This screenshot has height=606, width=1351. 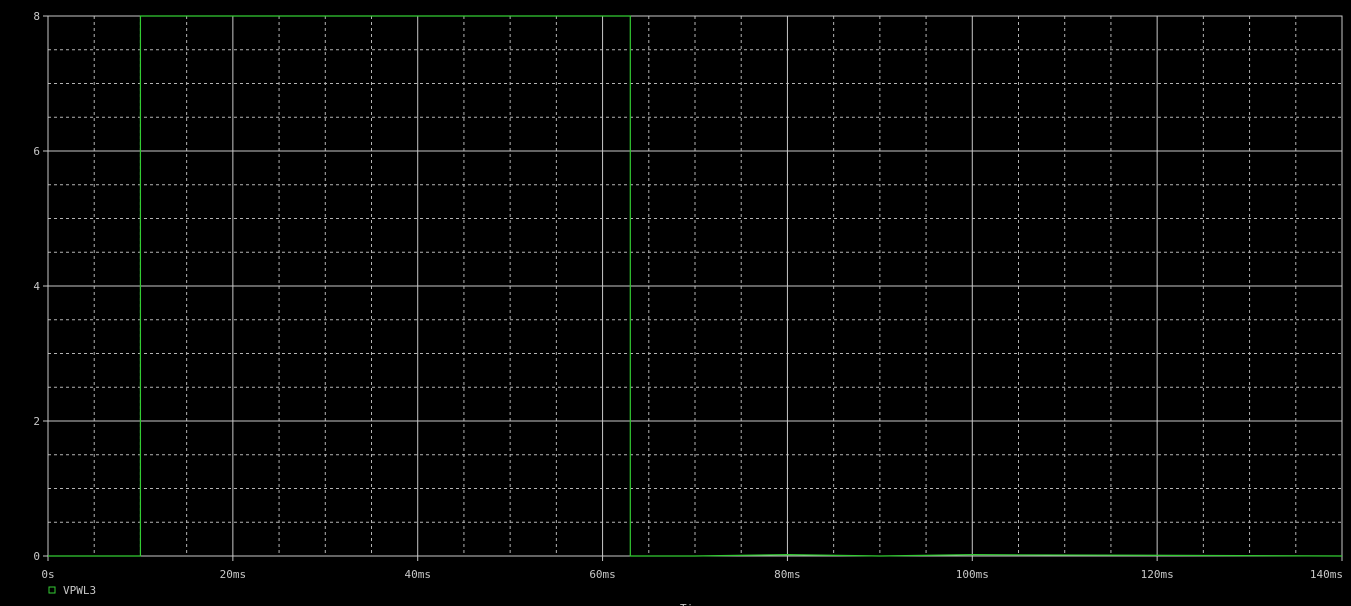 I want to click on y-tick-label: 6, so click(x=36, y=151).